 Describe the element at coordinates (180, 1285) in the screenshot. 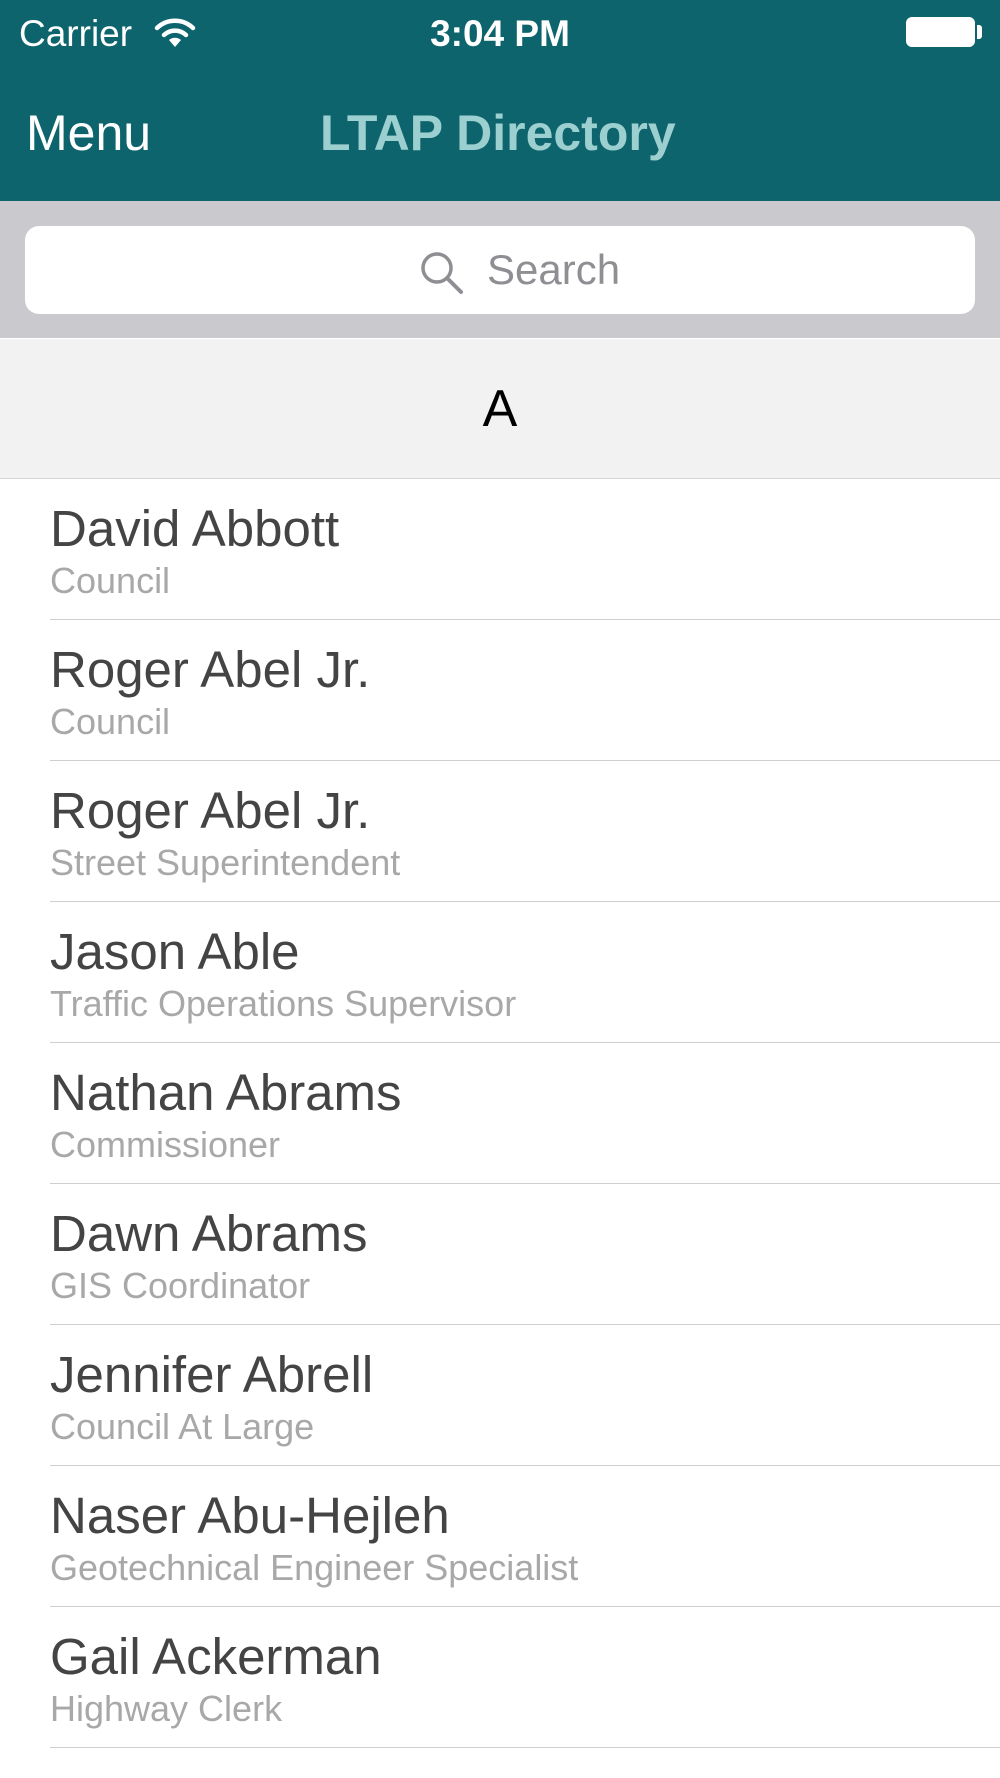

I see `contact-title: GIS Coordinator` at that location.